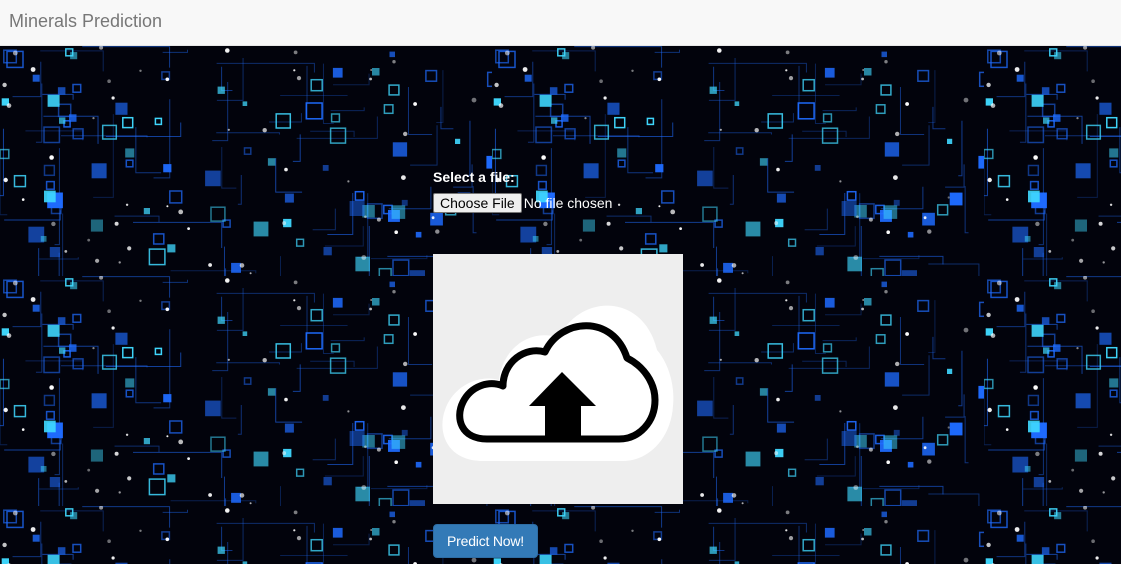  I want to click on choose-file-button: Choose File, so click(477, 203).